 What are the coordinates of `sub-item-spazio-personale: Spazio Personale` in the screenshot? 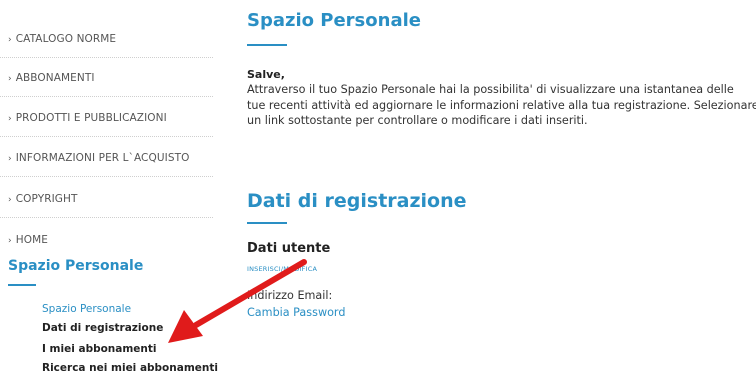 It's located at (86, 309).